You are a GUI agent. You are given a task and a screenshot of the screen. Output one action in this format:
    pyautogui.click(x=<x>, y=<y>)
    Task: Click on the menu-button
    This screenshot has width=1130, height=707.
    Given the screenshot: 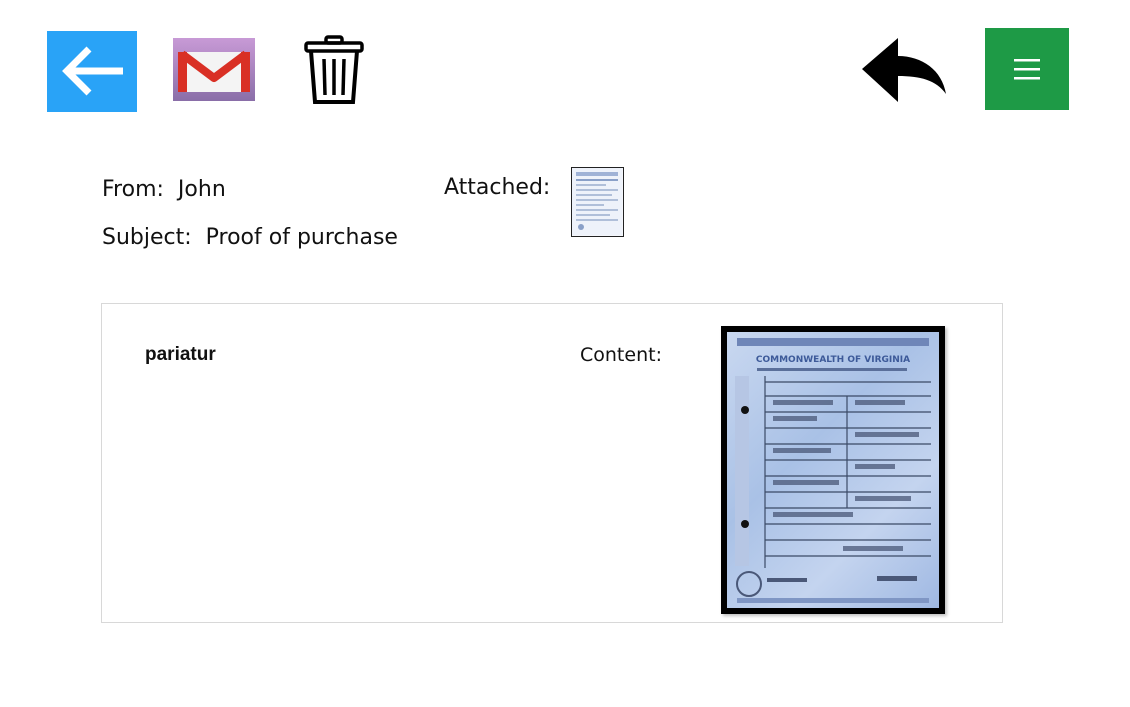 What is the action you would take?
    pyautogui.click(x=1027, y=69)
    